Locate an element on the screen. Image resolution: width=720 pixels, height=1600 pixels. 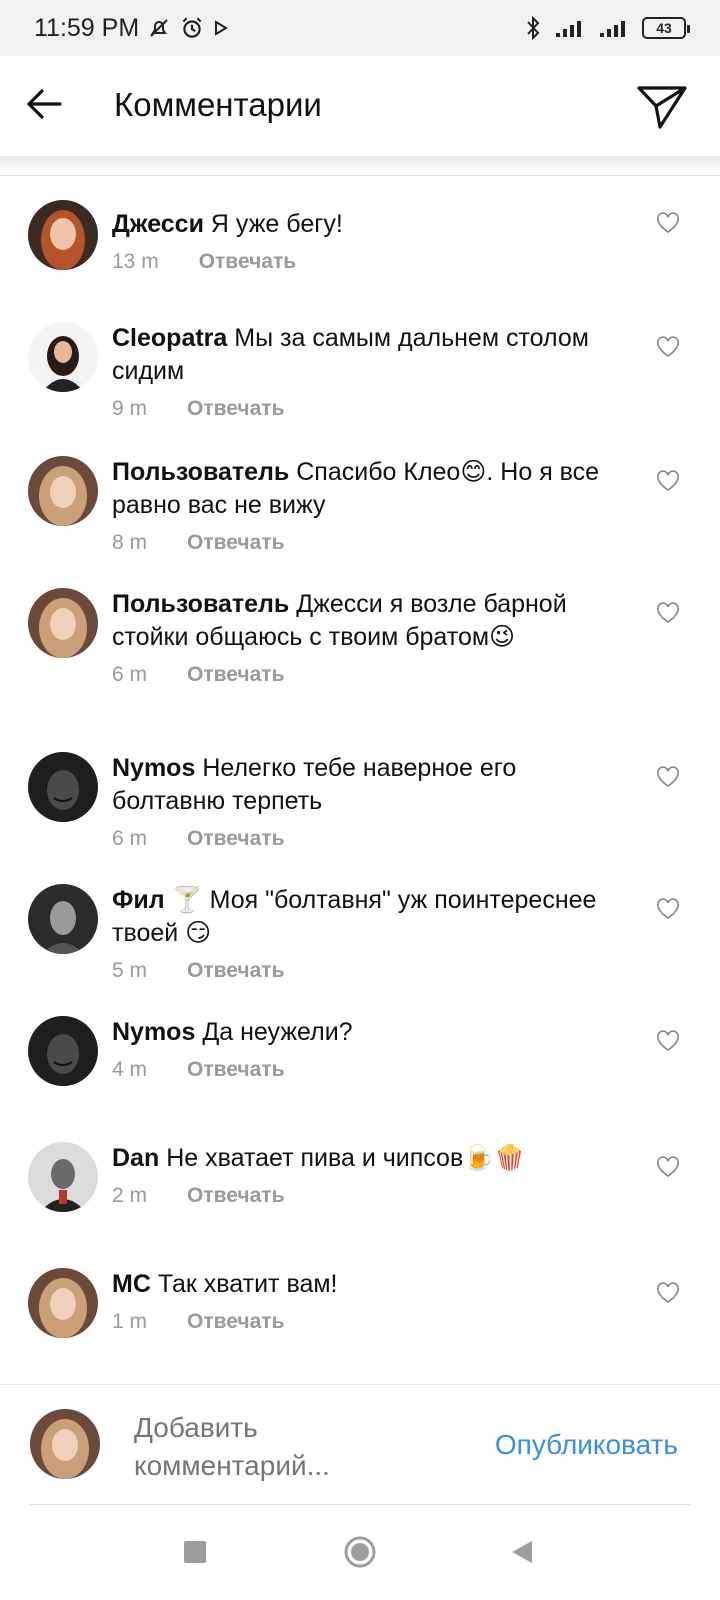
alarm-icon is located at coordinates (192, 27).